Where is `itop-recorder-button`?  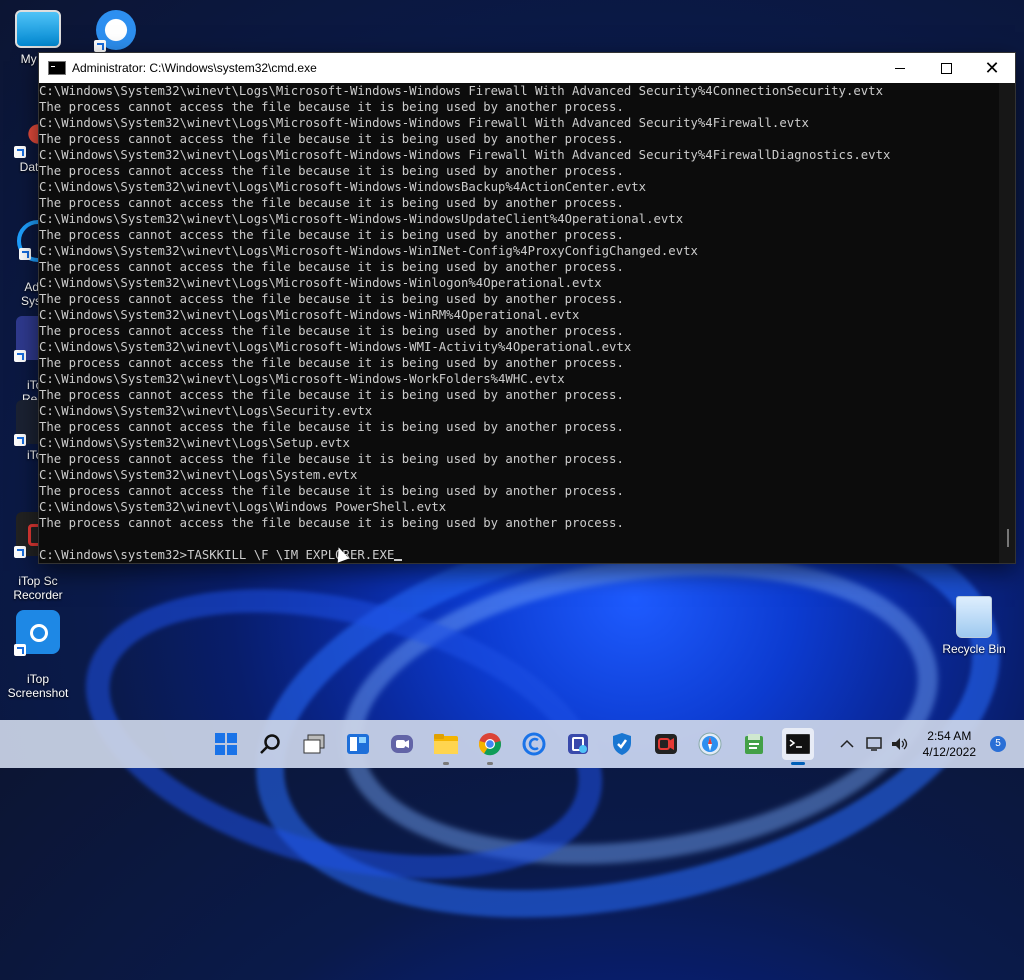
itop-recorder-button is located at coordinates (666, 744).